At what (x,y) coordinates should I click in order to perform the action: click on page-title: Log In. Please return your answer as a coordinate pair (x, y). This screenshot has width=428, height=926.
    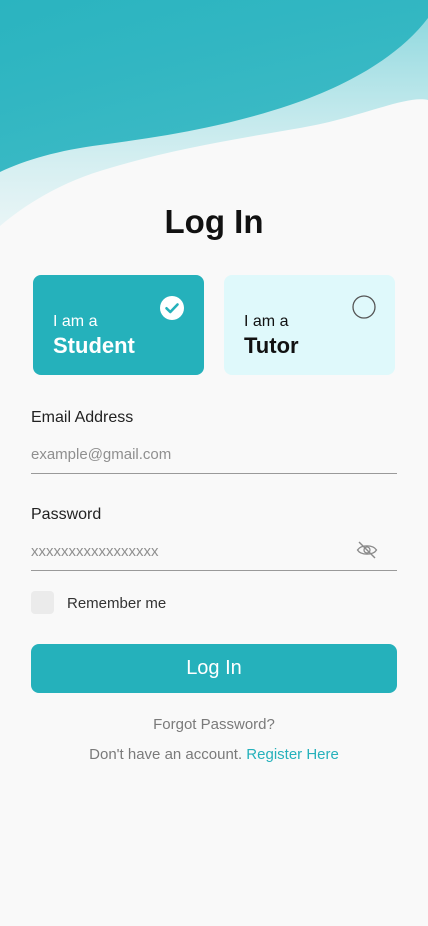
    Looking at the image, I should click on (214, 221).